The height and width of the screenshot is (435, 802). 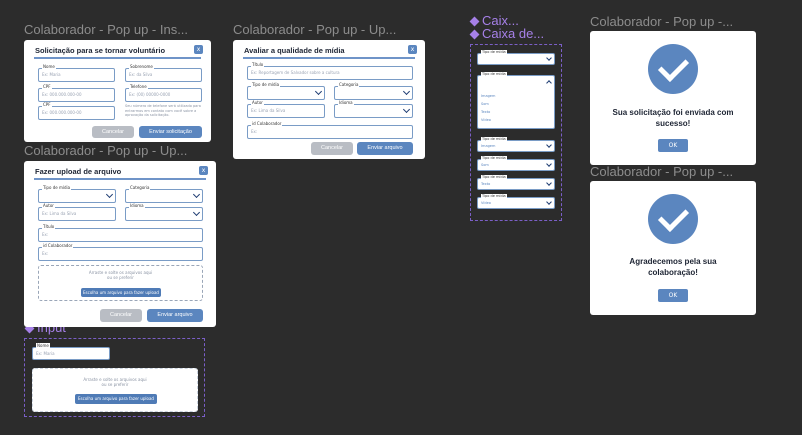 I want to click on field-placeholder: Ex:, so click(x=45, y=234).